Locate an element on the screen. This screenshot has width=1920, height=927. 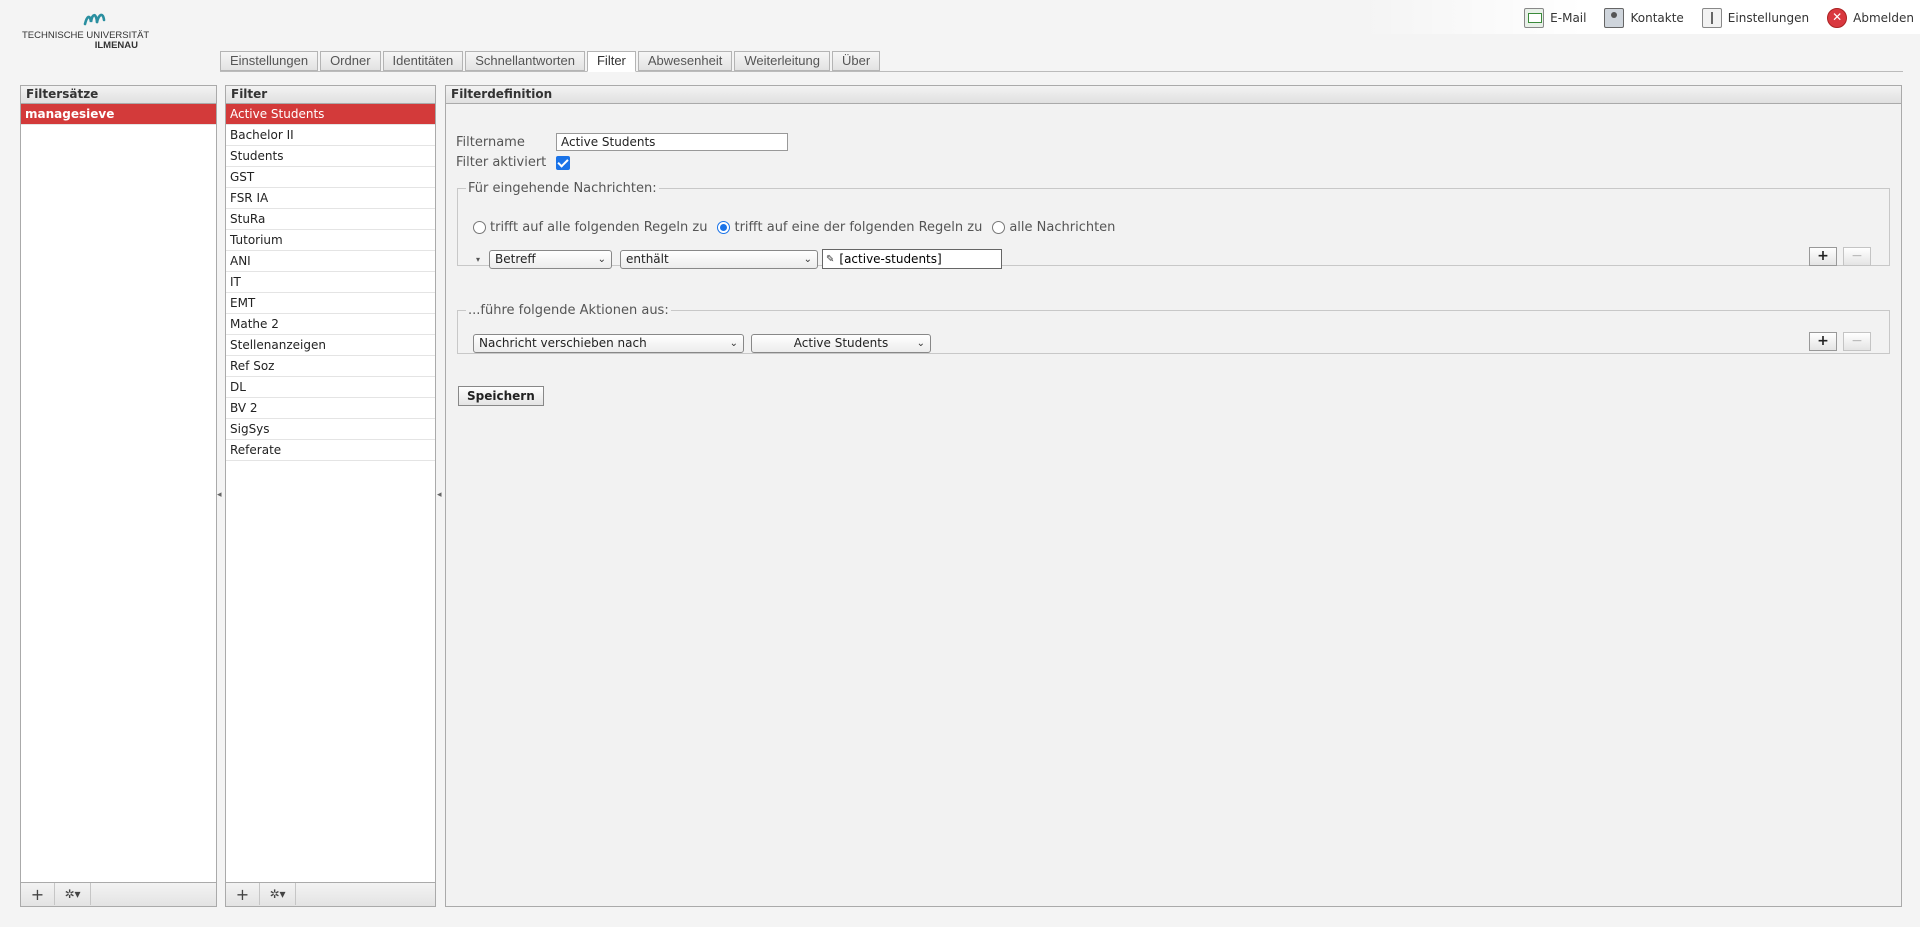
filter-enabled-checkbox is located at coordinates (563, 162).